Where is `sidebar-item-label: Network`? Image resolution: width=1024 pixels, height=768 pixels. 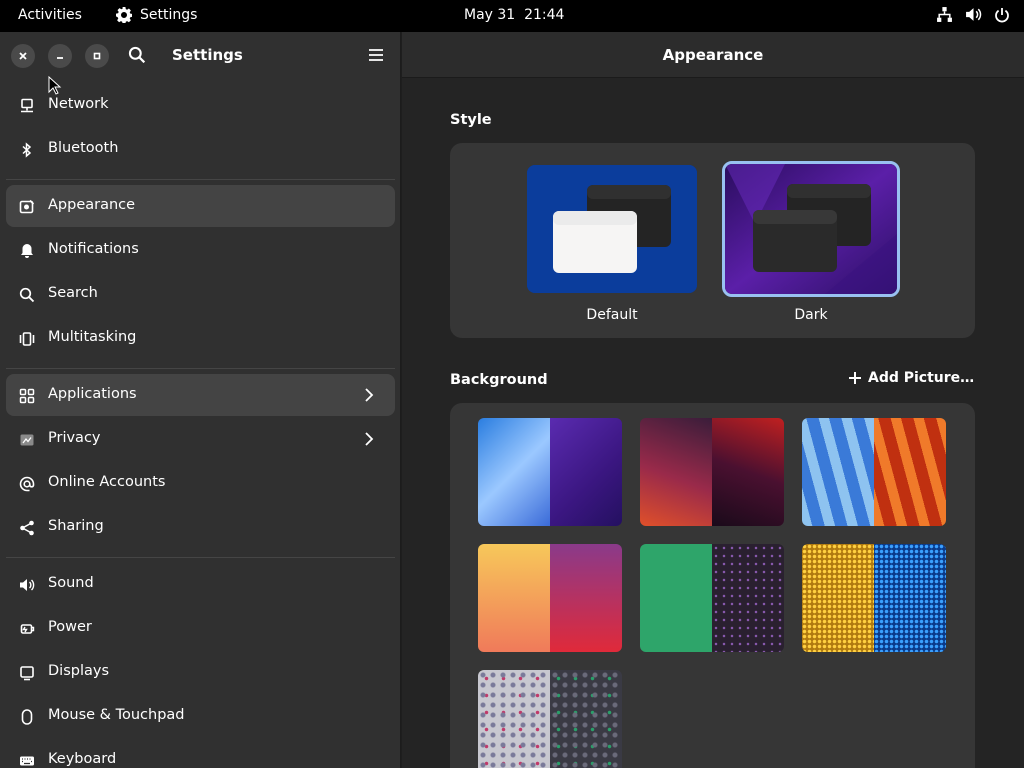
sidebar-item-label: Network is located at coordinates (78, 104).